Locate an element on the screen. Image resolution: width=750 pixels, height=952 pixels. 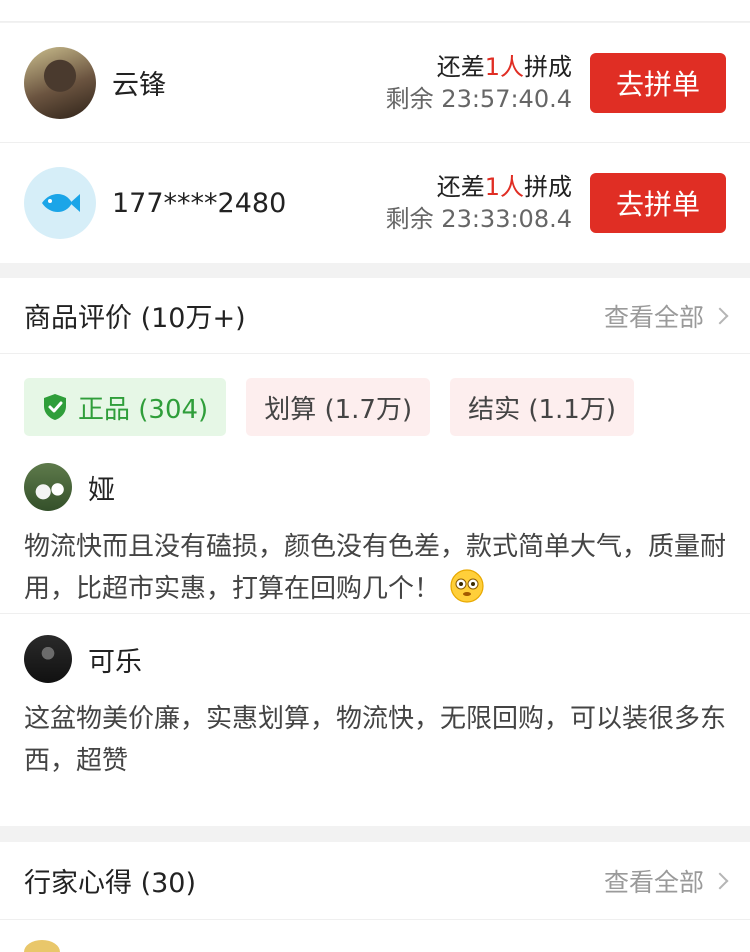
reviews-title: 商品评价 (10万+) is located at coordinates (135, 318).